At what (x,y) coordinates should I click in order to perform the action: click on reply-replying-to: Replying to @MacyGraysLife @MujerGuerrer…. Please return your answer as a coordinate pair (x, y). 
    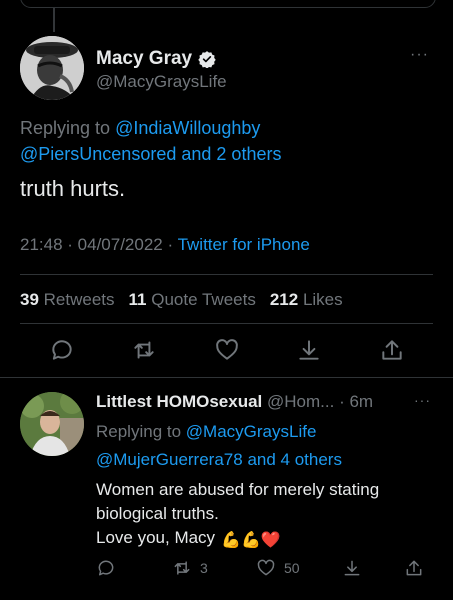
    Looking at the image, I should click on (266, 446).